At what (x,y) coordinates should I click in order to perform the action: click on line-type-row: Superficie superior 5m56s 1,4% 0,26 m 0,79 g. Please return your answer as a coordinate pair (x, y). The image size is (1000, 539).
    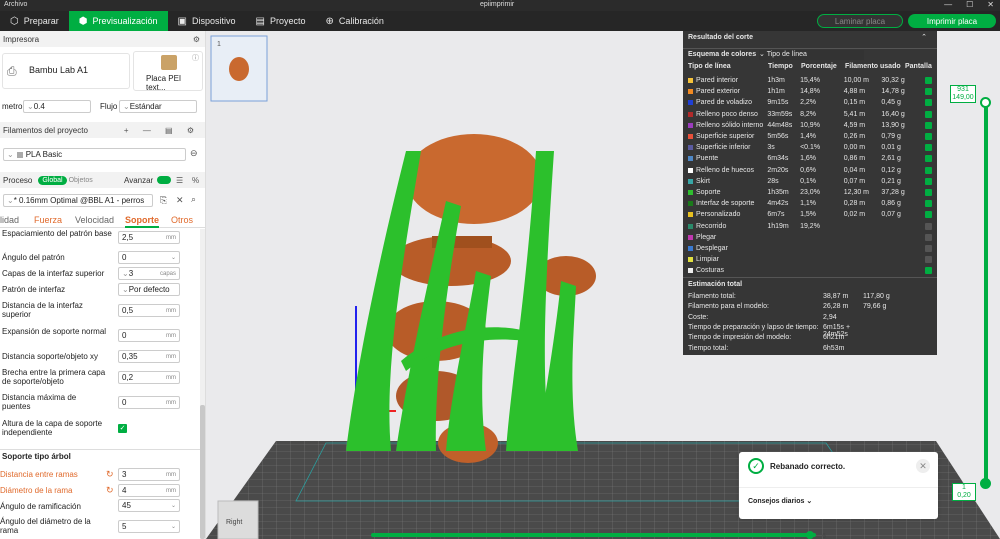
    Looking at the image, I should click on (810, 136).